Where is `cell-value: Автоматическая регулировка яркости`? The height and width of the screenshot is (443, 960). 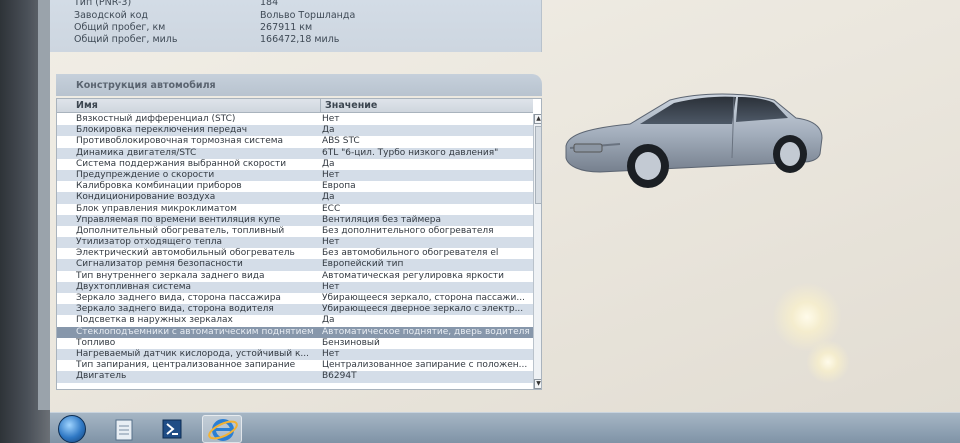 cell-value: Автоматическая регулировка яркости is located at coordinates (413, 275).